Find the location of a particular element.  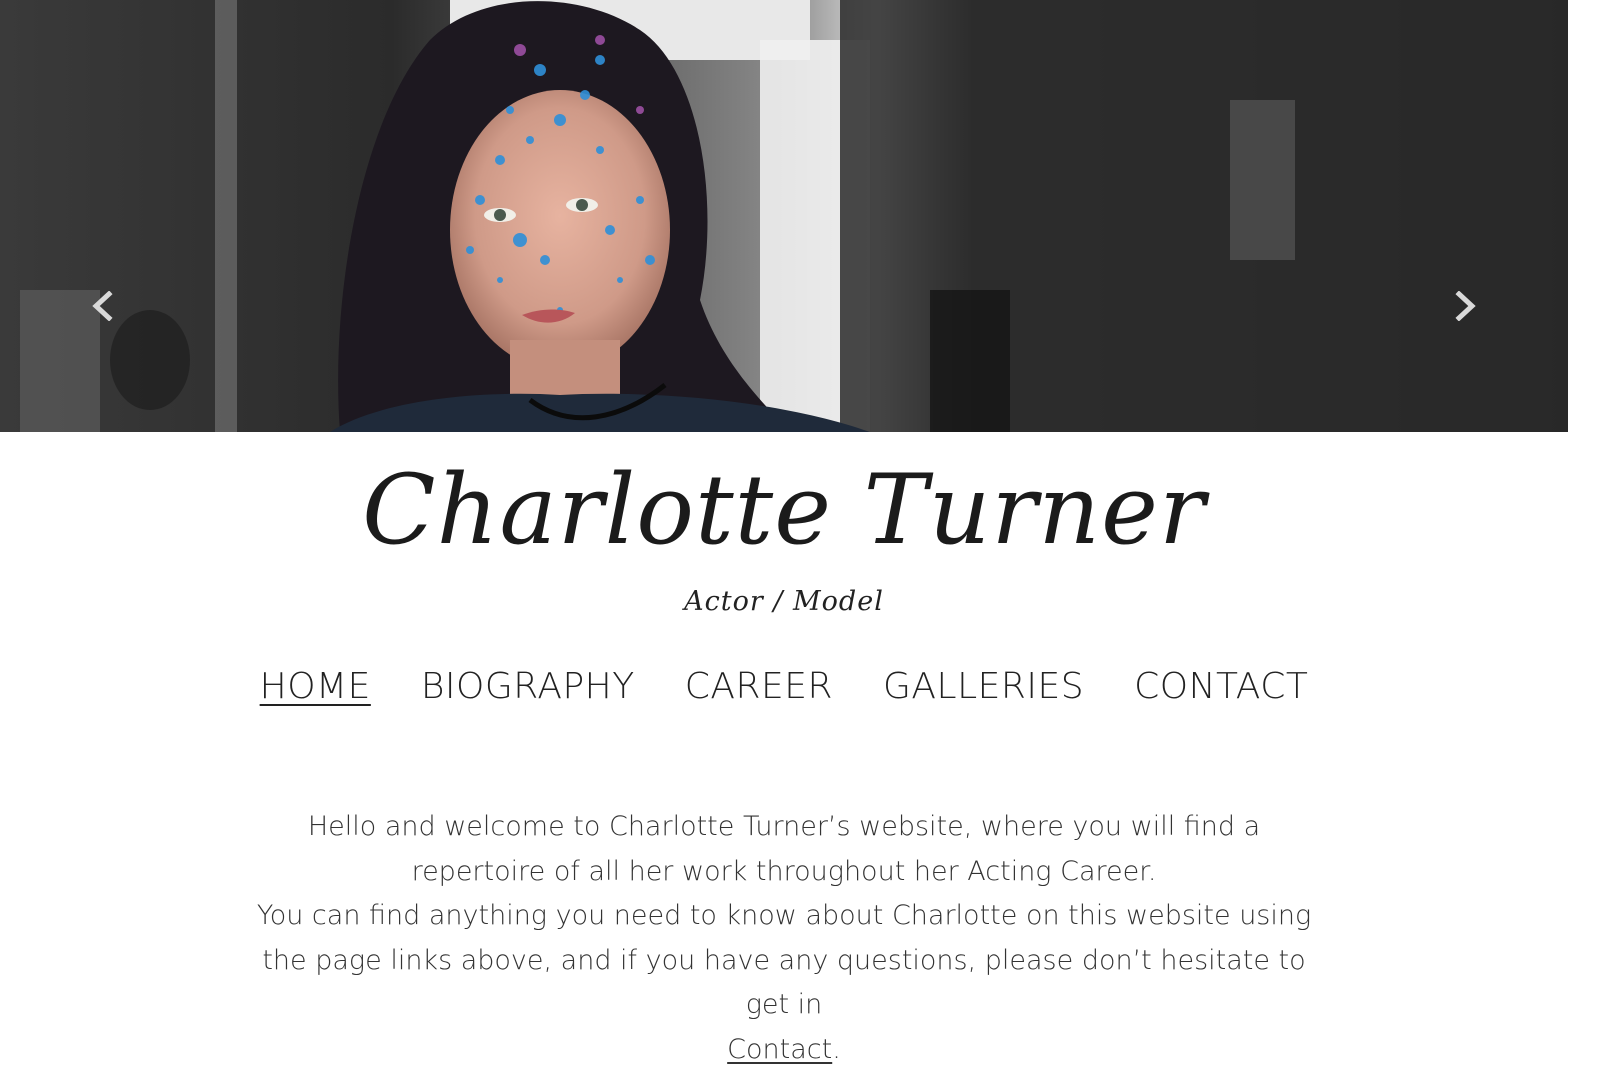

nav-item-biography: BIOGRAPHY is located at coordinates (528, 687).